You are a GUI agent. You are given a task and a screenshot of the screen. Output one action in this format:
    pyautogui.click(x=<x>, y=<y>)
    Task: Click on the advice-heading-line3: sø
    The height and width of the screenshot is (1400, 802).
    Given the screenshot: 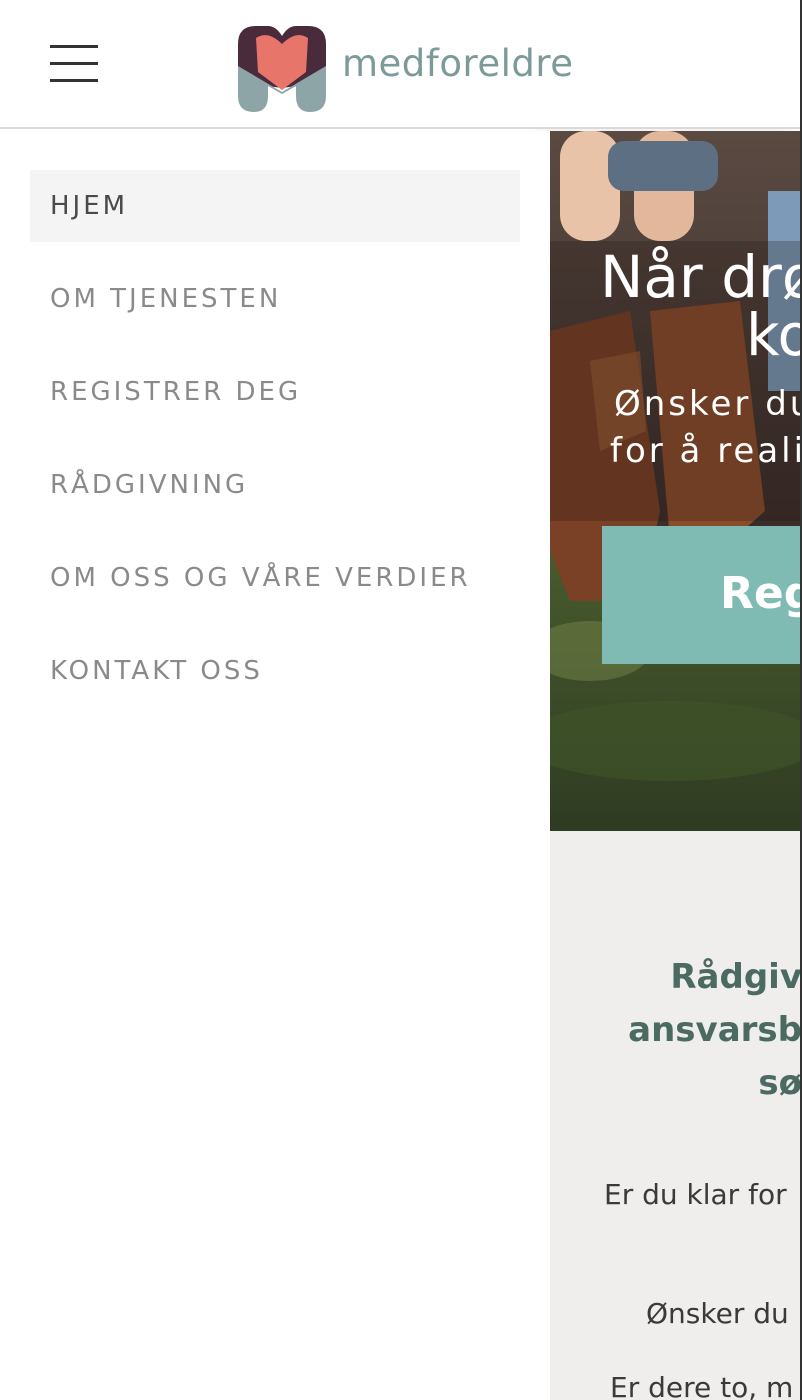 What is the action you would take?
    pyautogui.click(x=780, y=1083)
    